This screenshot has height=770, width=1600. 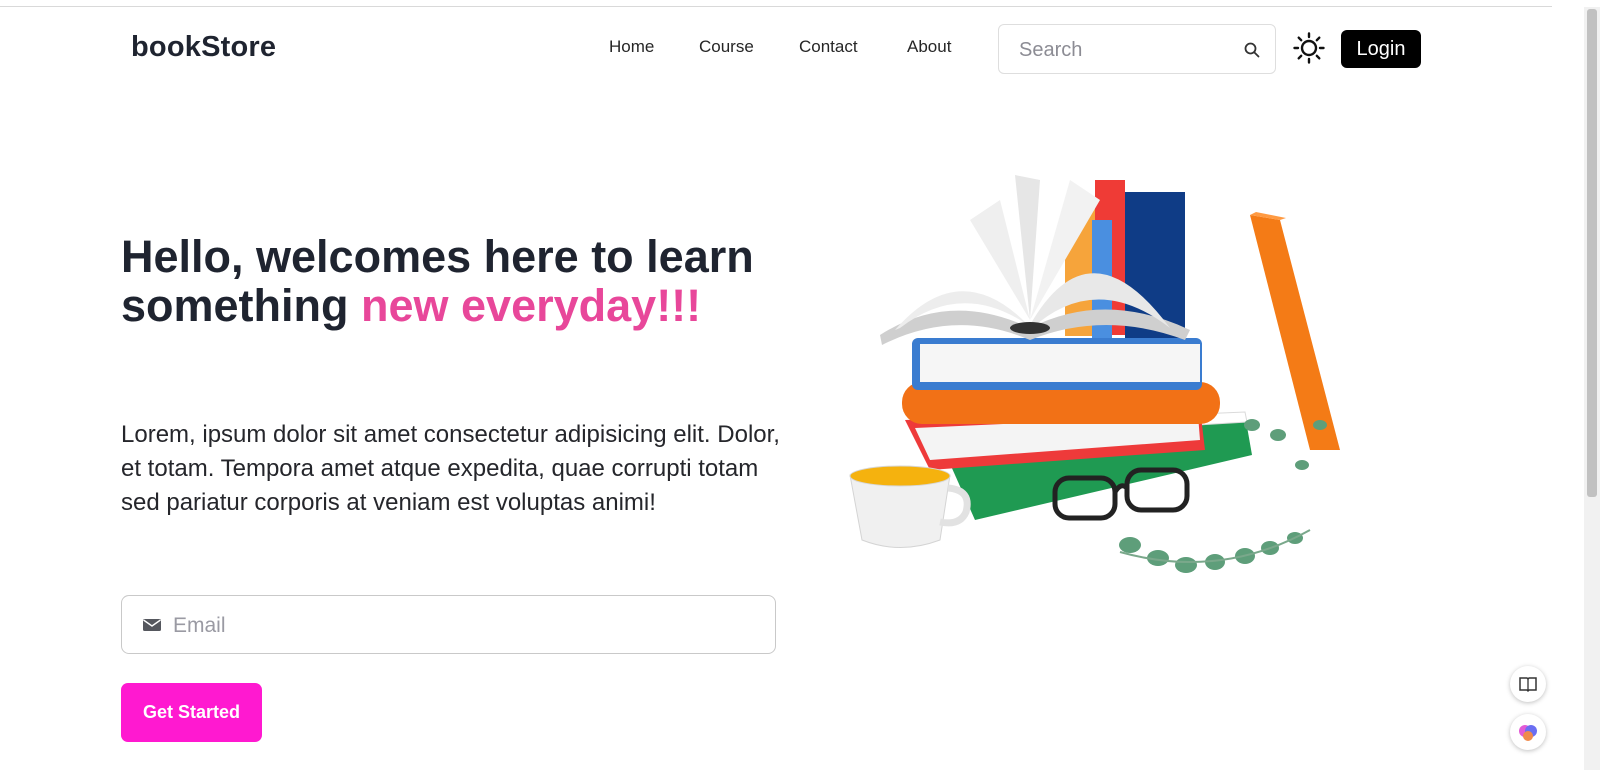 I want to click on reader-icon, so click(x=1528, y=685).